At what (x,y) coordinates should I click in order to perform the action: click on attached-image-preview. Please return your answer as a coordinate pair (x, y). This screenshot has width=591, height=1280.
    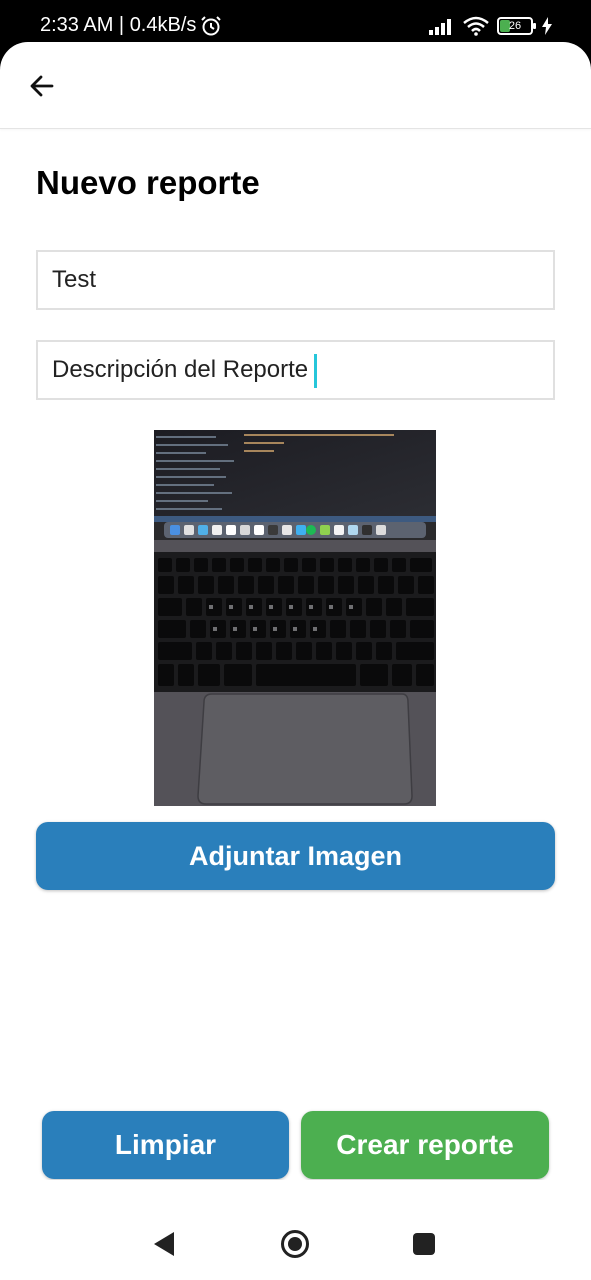
    Looking at the image, I should click on (295, 618).